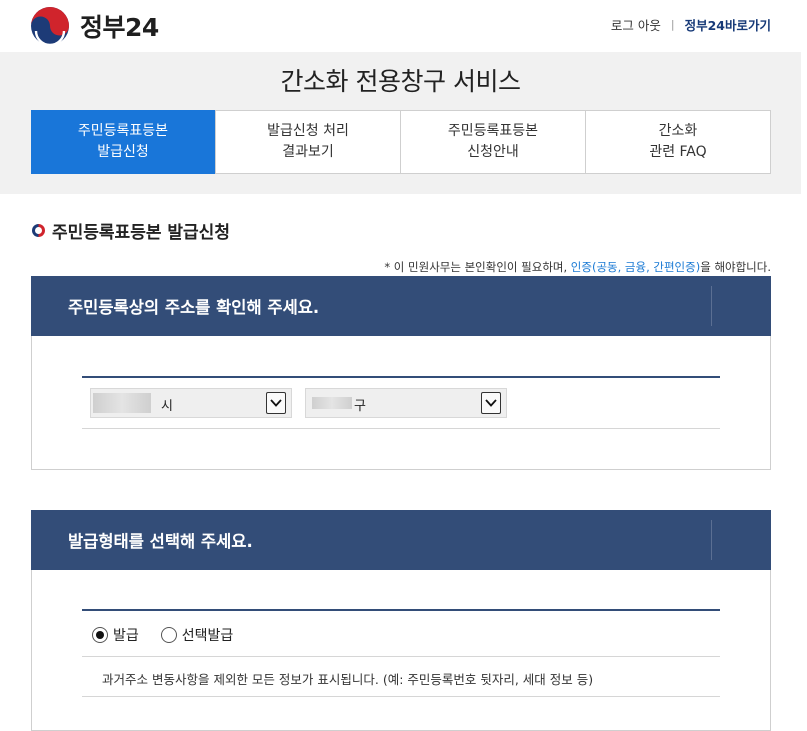  What do you see at coordinates (119, 27) in the screenshot?
I see `logo-text: 정부24` at bounding box center [119, 27].